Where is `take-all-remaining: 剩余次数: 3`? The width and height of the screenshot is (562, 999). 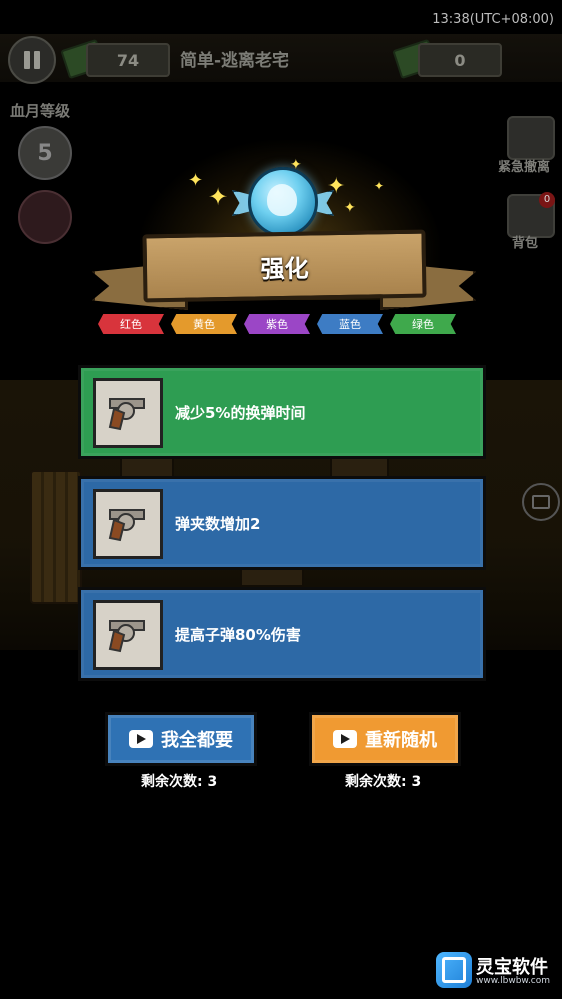 take-all-remaining: 剩余次数: 3 is located at coordinates (179, 782).